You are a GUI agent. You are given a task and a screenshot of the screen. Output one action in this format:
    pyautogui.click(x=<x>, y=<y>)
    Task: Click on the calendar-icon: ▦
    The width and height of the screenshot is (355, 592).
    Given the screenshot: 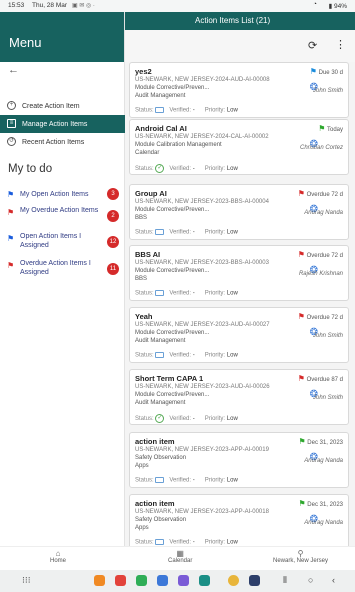 What is the action you would take?
    pyautogui.click(x=180, y=553)
    